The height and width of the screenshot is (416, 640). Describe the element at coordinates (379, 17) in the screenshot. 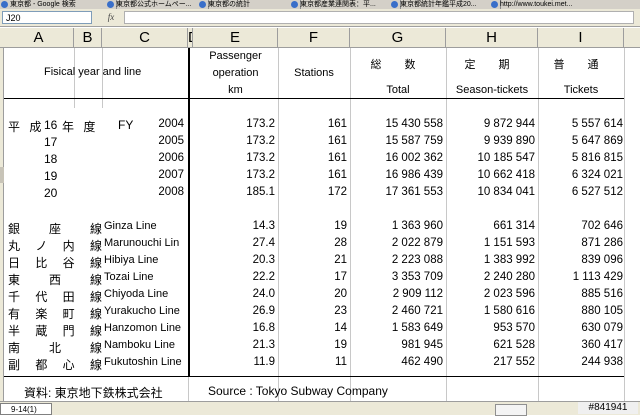

I see `formula-input` at that location.